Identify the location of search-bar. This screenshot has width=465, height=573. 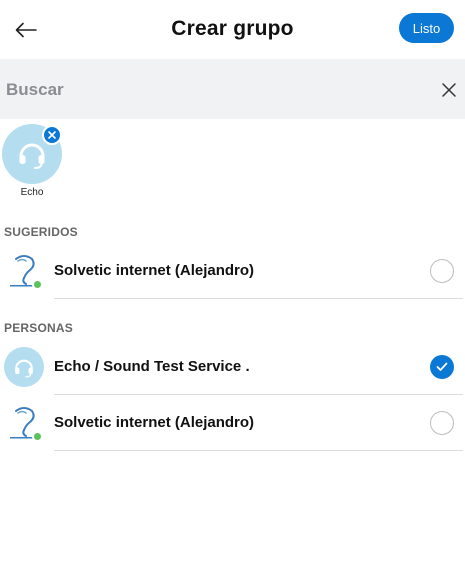
(232, 89).